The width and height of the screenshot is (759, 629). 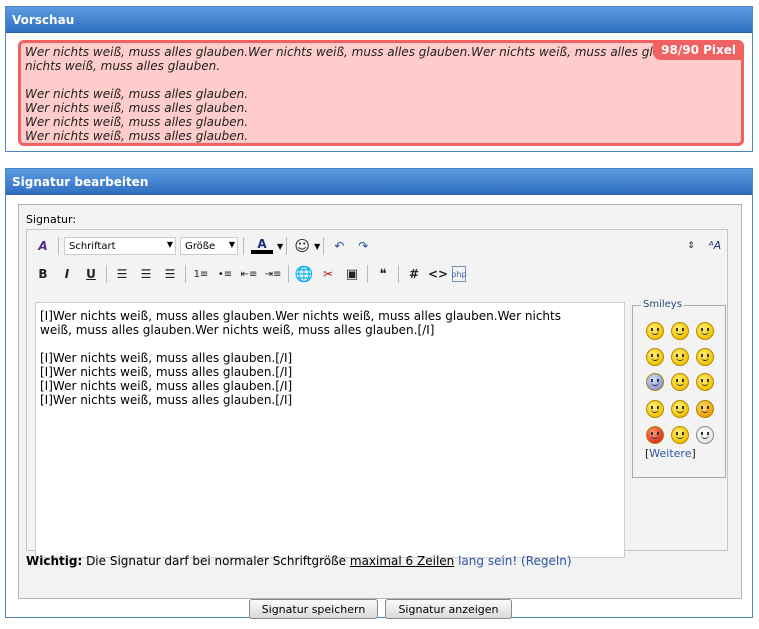 I want to click on signature-label: Signatur:, so click(x=51, y=219).